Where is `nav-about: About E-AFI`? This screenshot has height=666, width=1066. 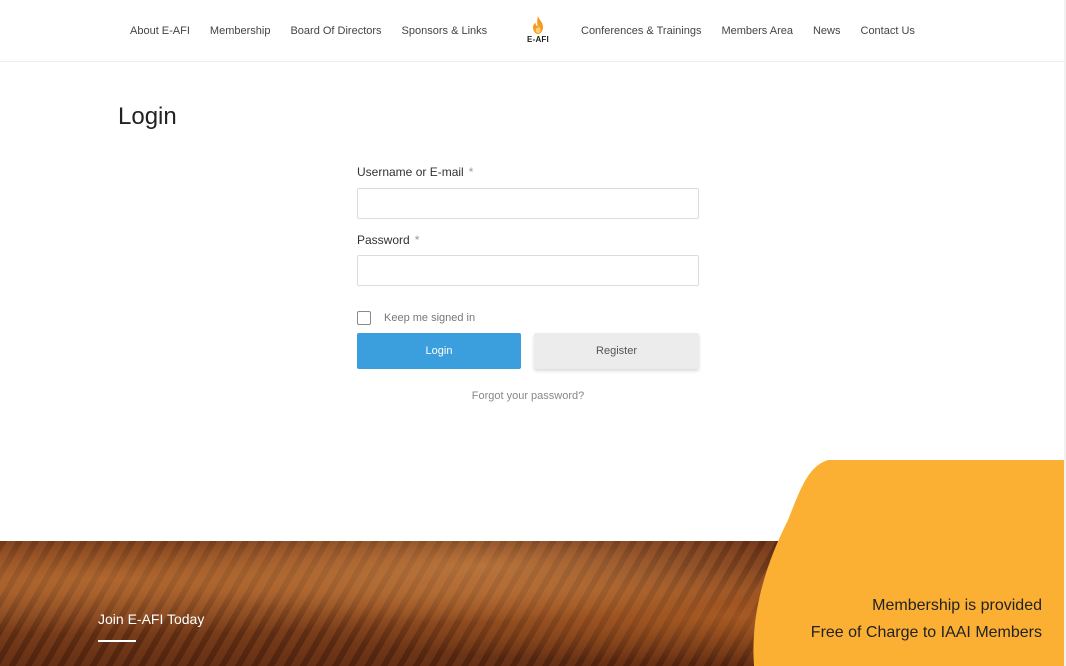
nav-about: About E-AFI is located at coordinates (160, 31).